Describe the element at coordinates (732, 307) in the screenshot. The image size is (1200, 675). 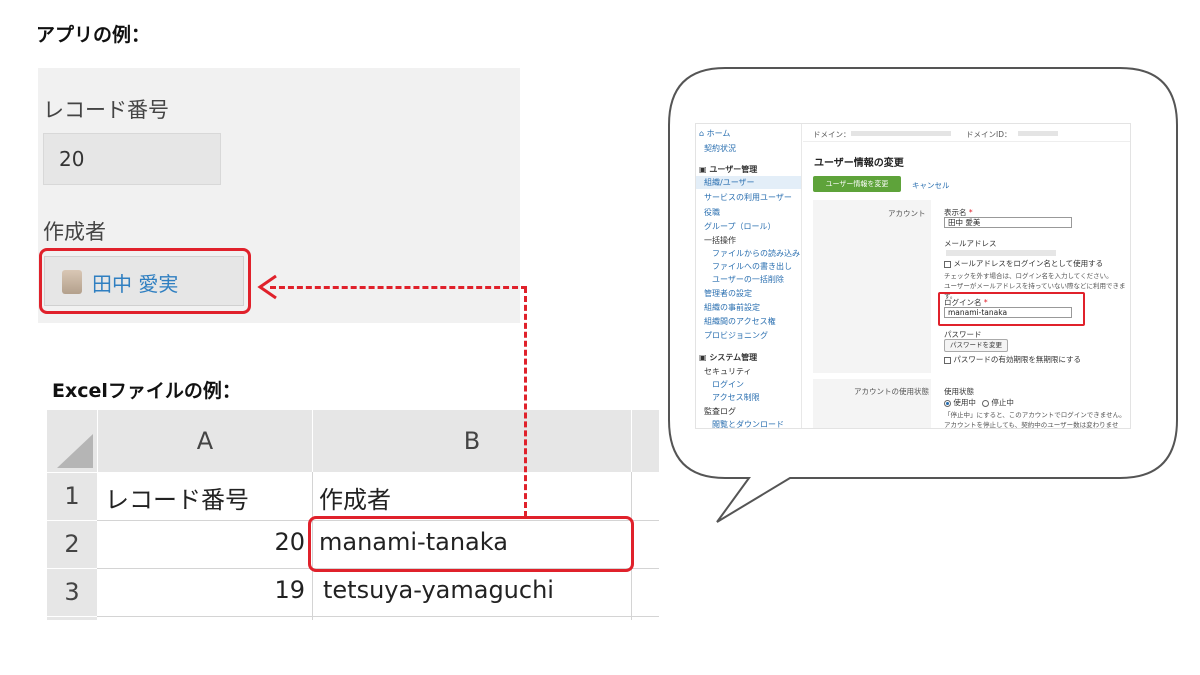
I see `sidebar-item-org-prior: 組織の事前設定` at that location.